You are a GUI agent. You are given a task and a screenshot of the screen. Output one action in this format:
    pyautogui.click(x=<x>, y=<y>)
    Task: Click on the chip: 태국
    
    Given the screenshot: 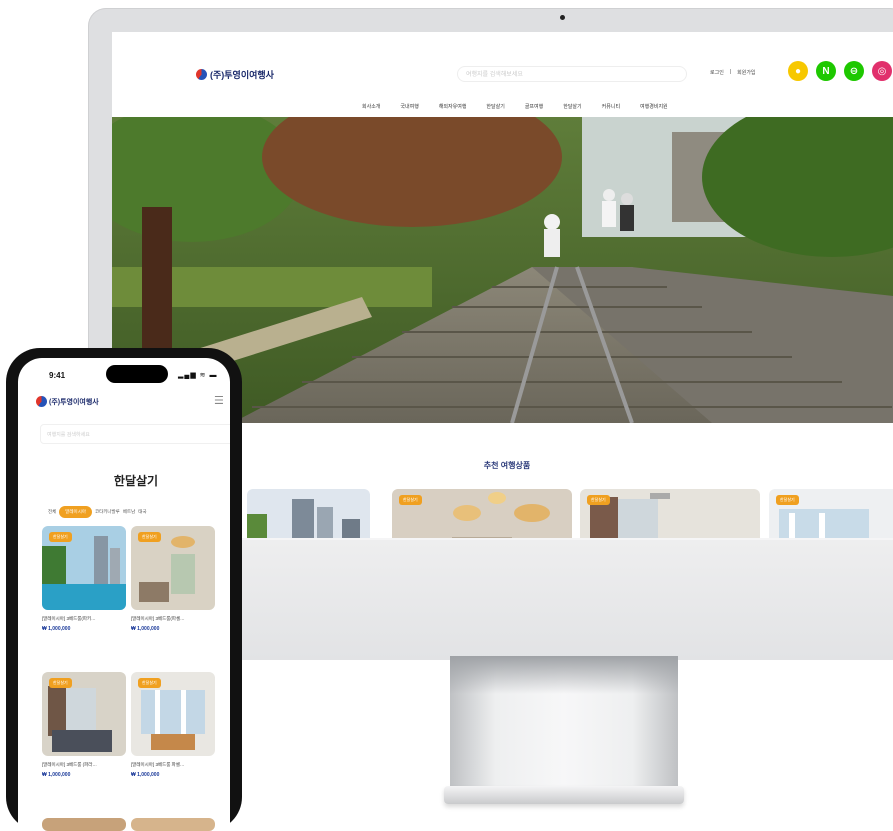 What is the action you would take?
    pyautogui.click(x=142, y=512)
    